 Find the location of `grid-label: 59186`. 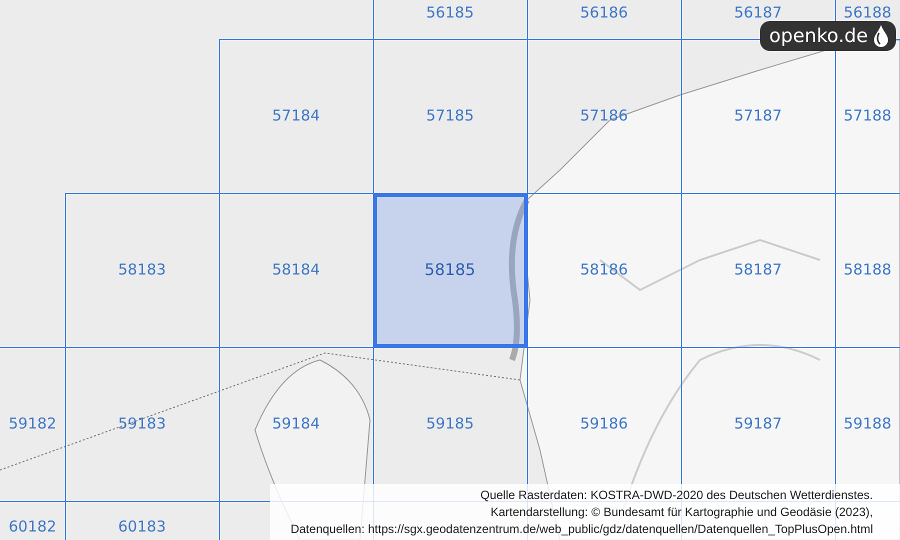

grid-label: 59186 is located at coordinates (604, 424).